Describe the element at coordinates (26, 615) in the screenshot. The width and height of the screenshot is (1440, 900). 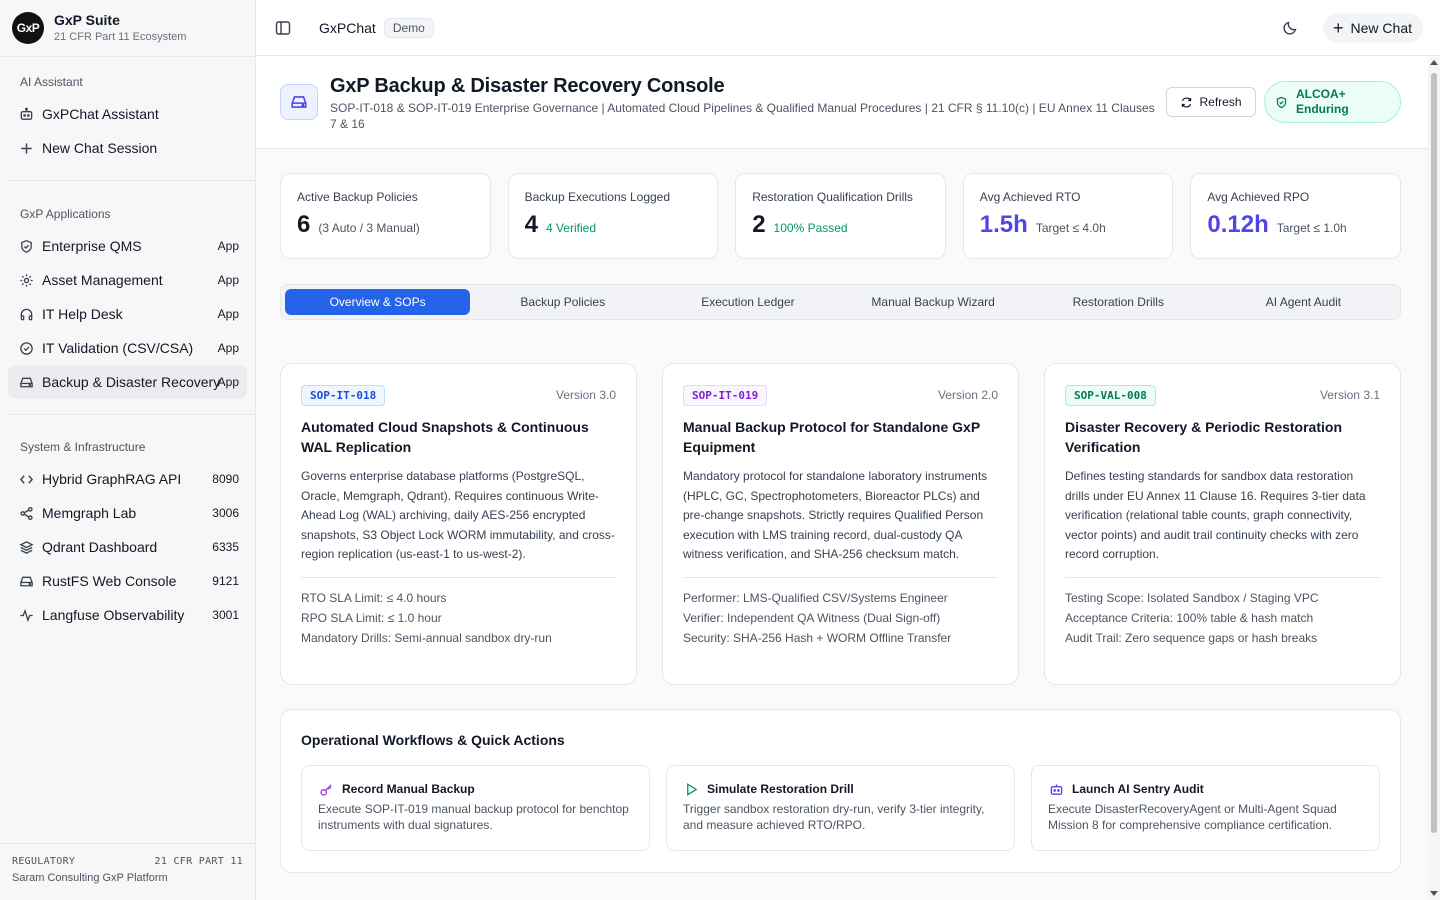
I see `activity-icon` at that location.